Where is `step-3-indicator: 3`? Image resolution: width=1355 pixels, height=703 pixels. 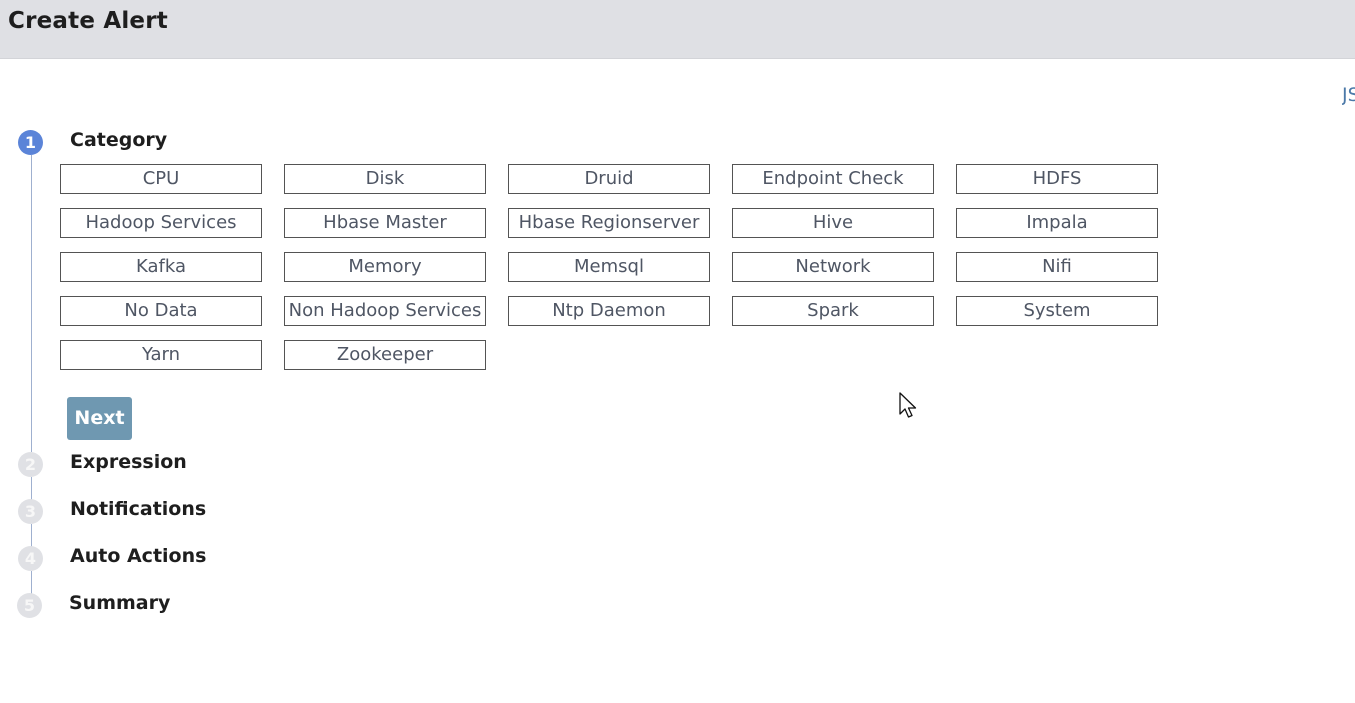
step-3-indicator: 3 is located at coordinates (30, 511).